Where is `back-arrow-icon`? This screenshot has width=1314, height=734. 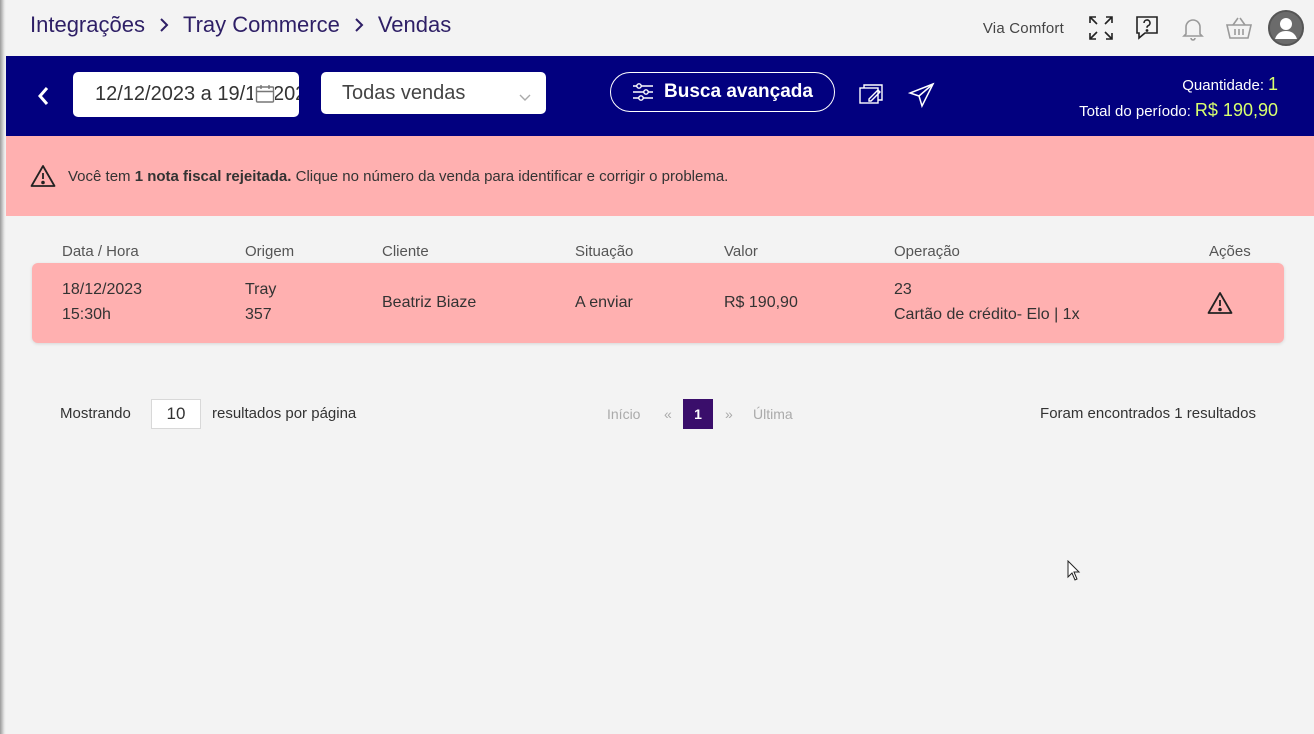
back-arrow-icon is located at coordinates (46, 96).